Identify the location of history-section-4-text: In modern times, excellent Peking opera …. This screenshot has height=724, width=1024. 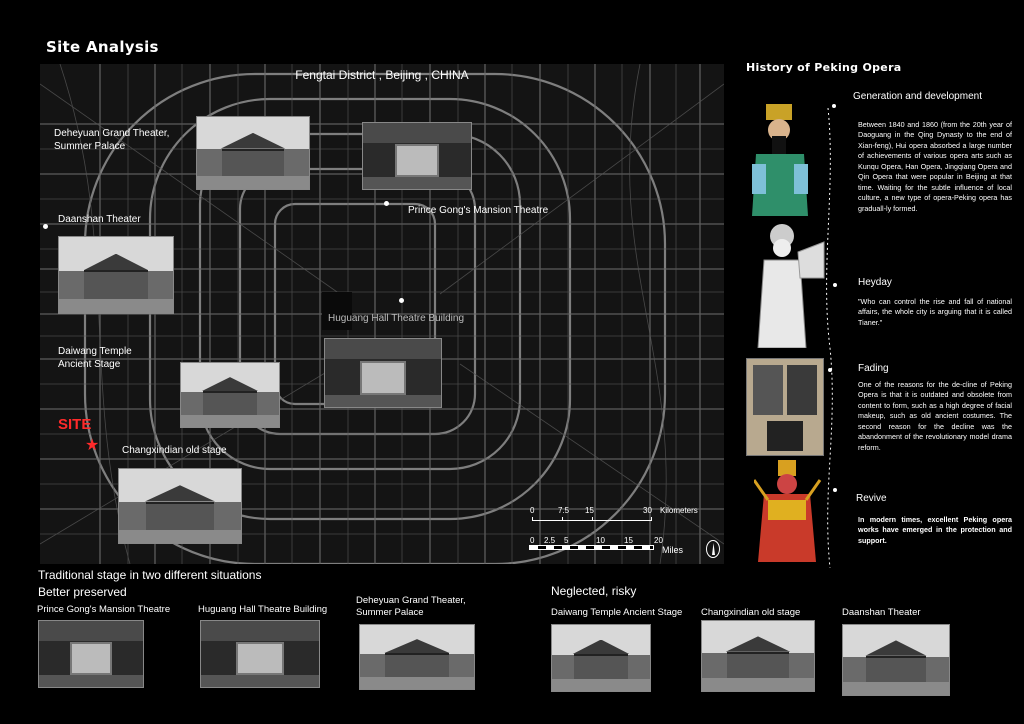
(935, 530).